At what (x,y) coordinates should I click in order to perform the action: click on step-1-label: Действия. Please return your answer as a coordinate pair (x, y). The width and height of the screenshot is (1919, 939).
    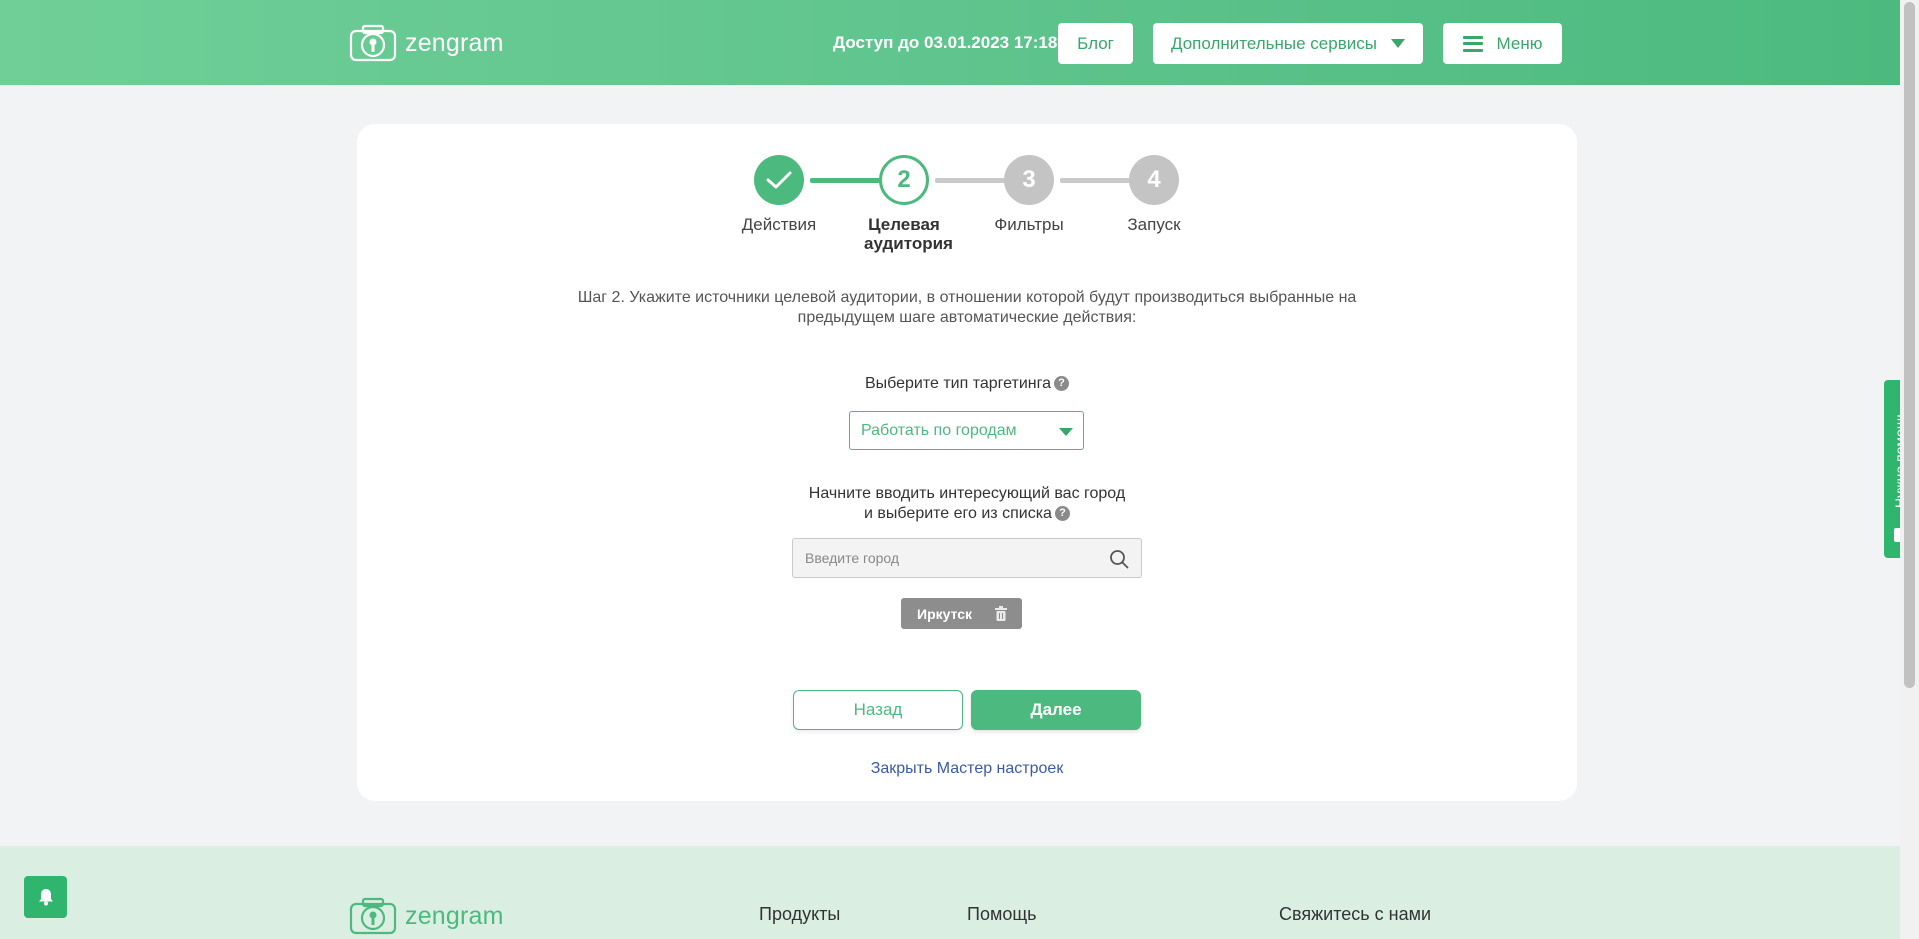
    Looking at the image, I should click on (779, 224).